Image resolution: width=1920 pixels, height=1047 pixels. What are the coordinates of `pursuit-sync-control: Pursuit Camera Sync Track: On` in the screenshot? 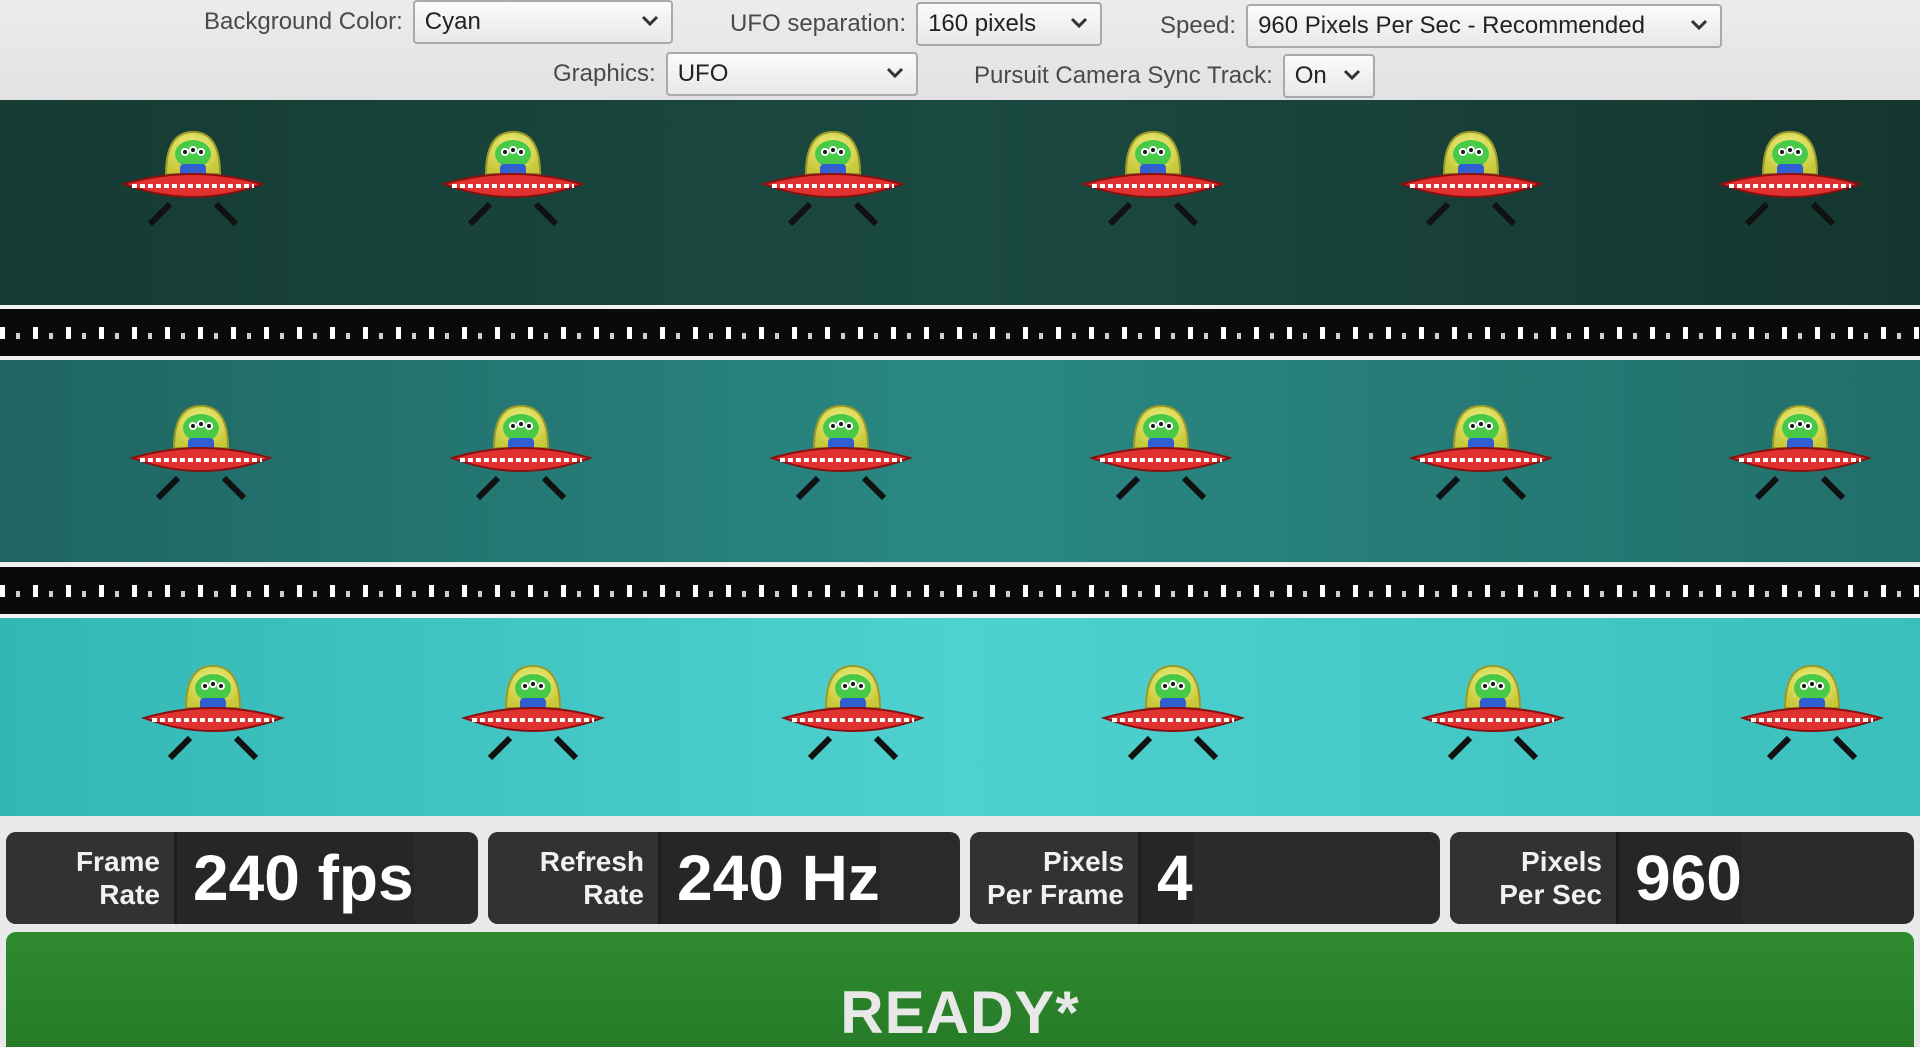 It's located at (1174, 76).